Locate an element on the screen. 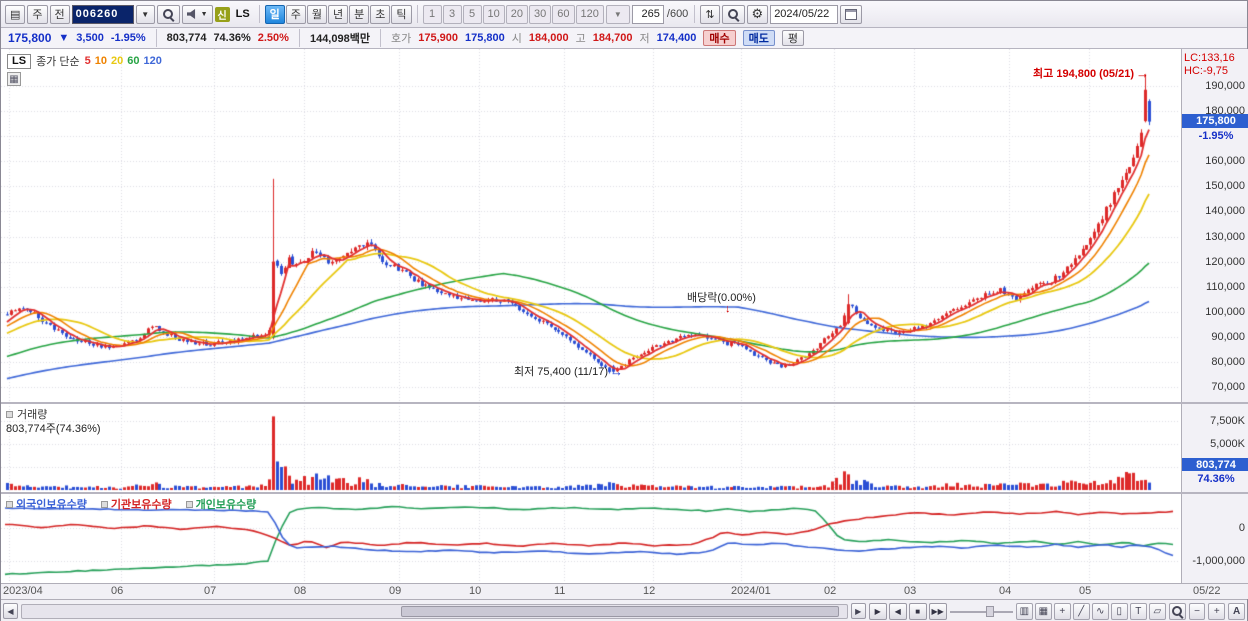  tool-bar-style-icon: ▯ is located at coordinates (1119, 611).